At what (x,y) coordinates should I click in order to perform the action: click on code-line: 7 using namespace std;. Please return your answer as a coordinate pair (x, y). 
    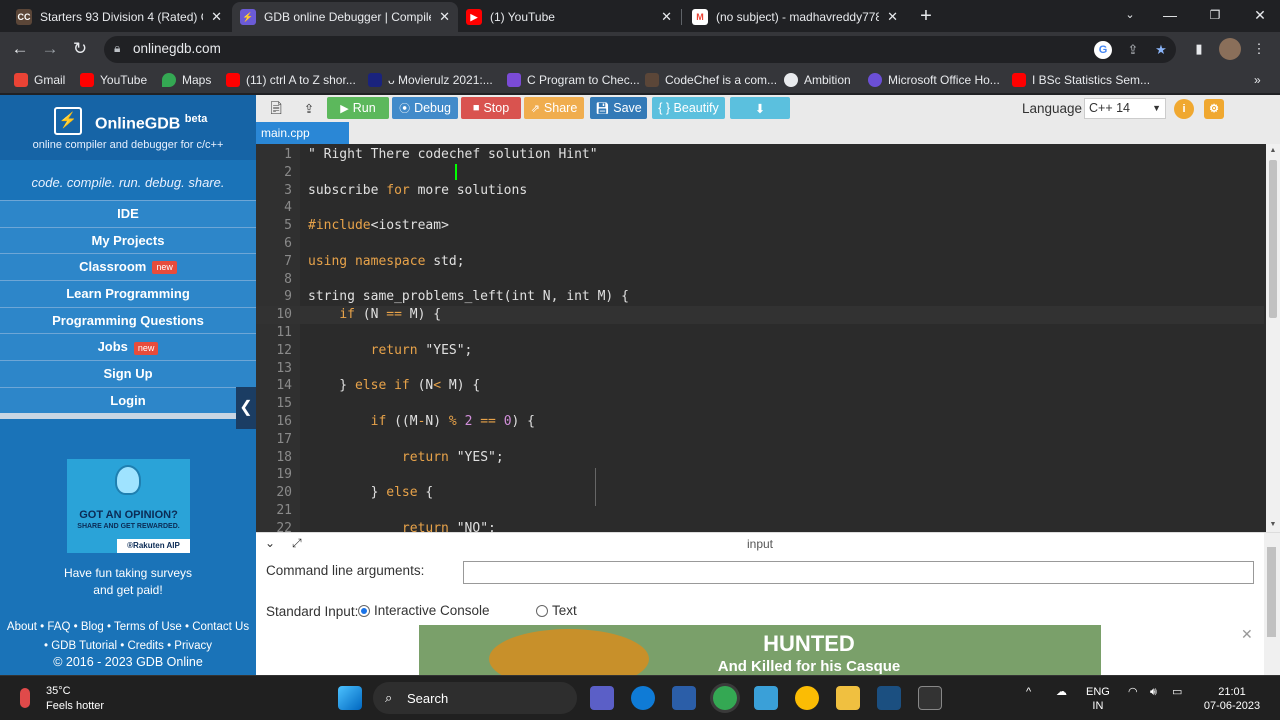
    Looking at the image, I should click on (760, 262).